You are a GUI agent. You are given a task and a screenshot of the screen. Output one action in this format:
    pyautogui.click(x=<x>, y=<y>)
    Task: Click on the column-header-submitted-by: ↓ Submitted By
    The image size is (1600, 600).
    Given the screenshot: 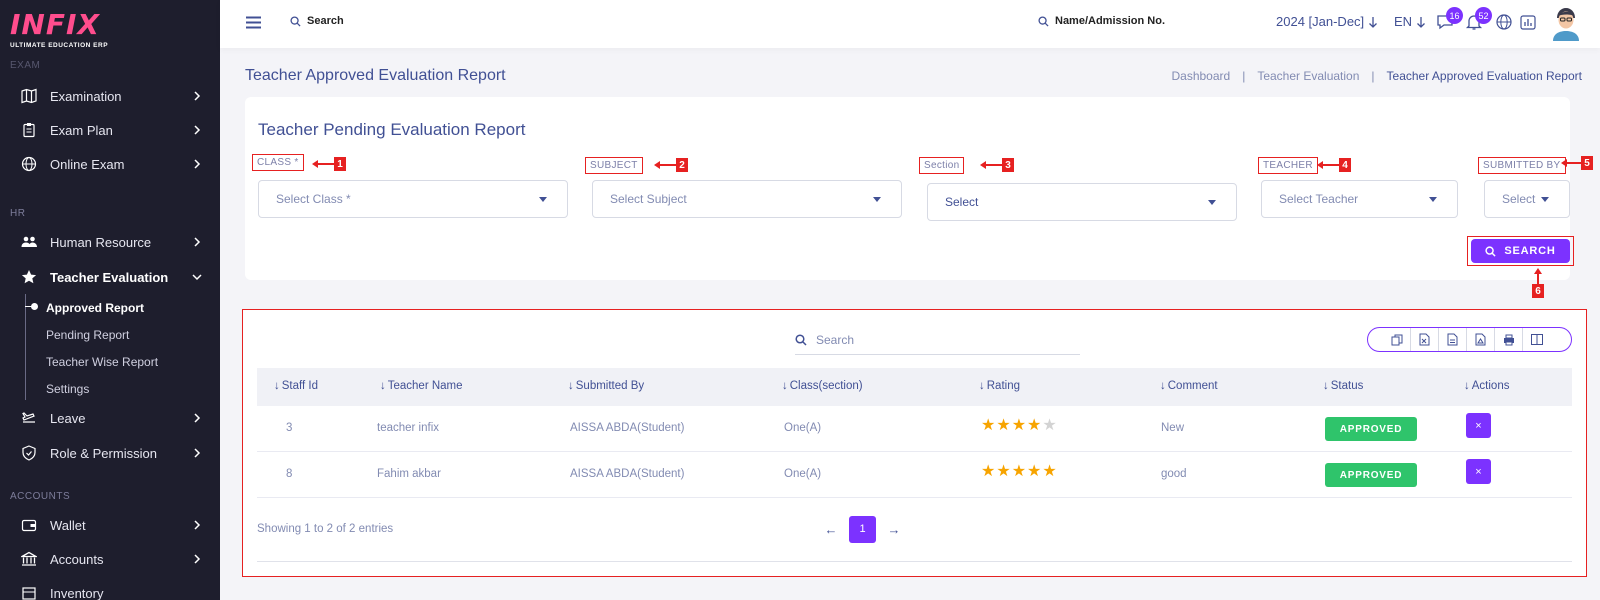 What is the action you would take?
    pyautogui.click(x=606, y=386)
    